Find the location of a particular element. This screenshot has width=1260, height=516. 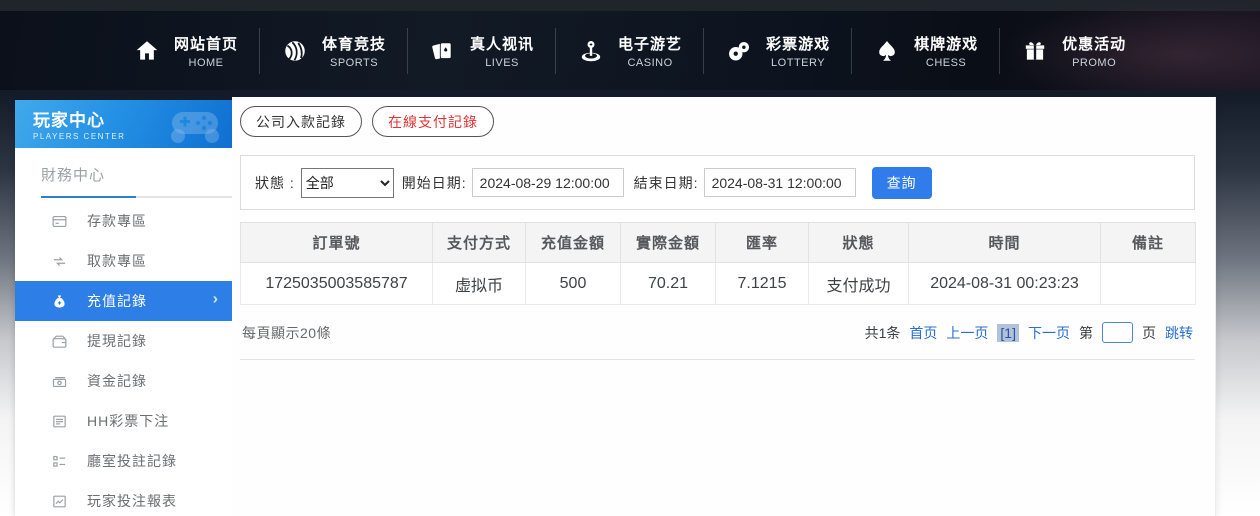

cell-status: 支付成功 is located at coordinates (858, 283).